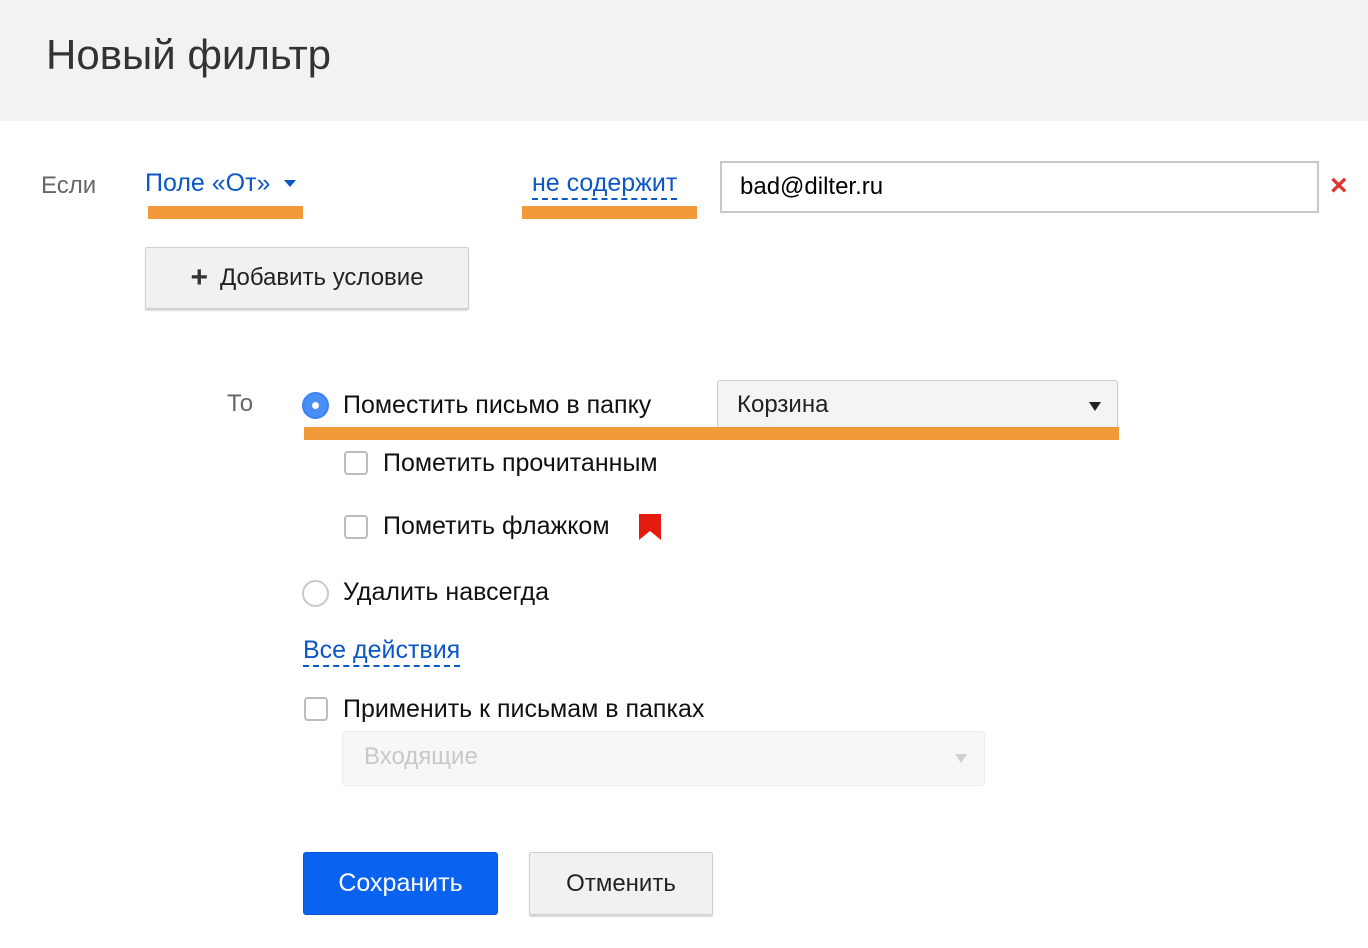  What do you see at coordinates (225, 212) in the screenshot?
I see `highlight-field` at bounding box center [225, 212].